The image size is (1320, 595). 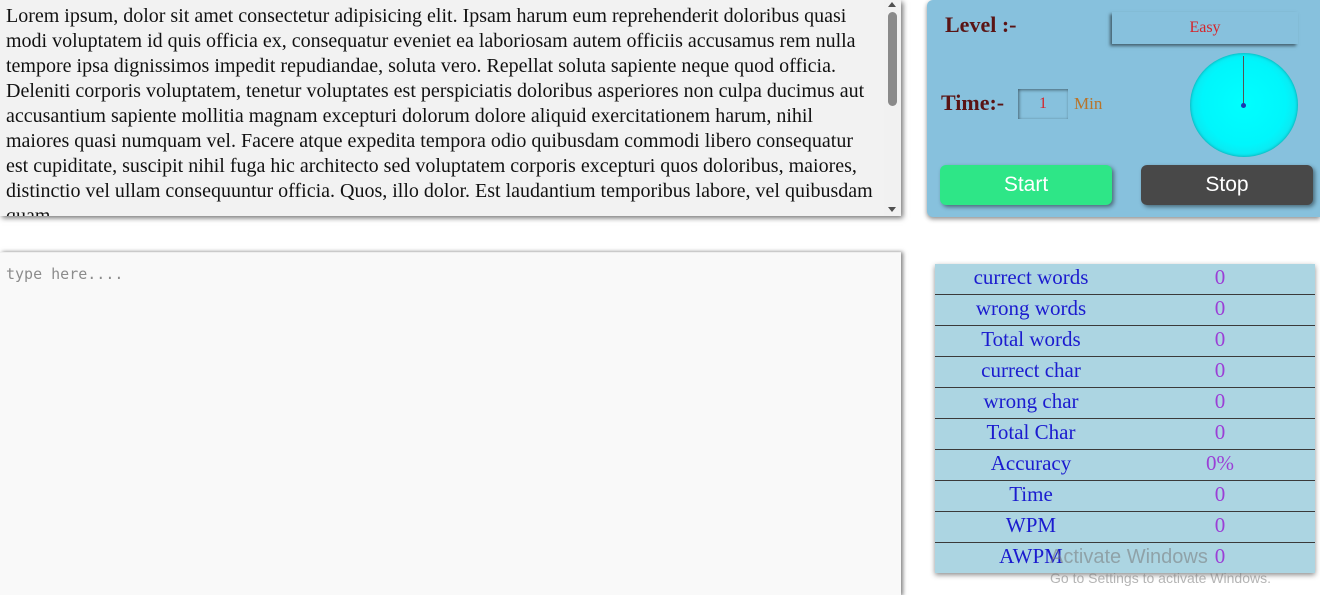 What do you see at coordinates (1031, 308) in the screenshot?
I see `stat-label: wrong words` at bounding box center [1031, 308].